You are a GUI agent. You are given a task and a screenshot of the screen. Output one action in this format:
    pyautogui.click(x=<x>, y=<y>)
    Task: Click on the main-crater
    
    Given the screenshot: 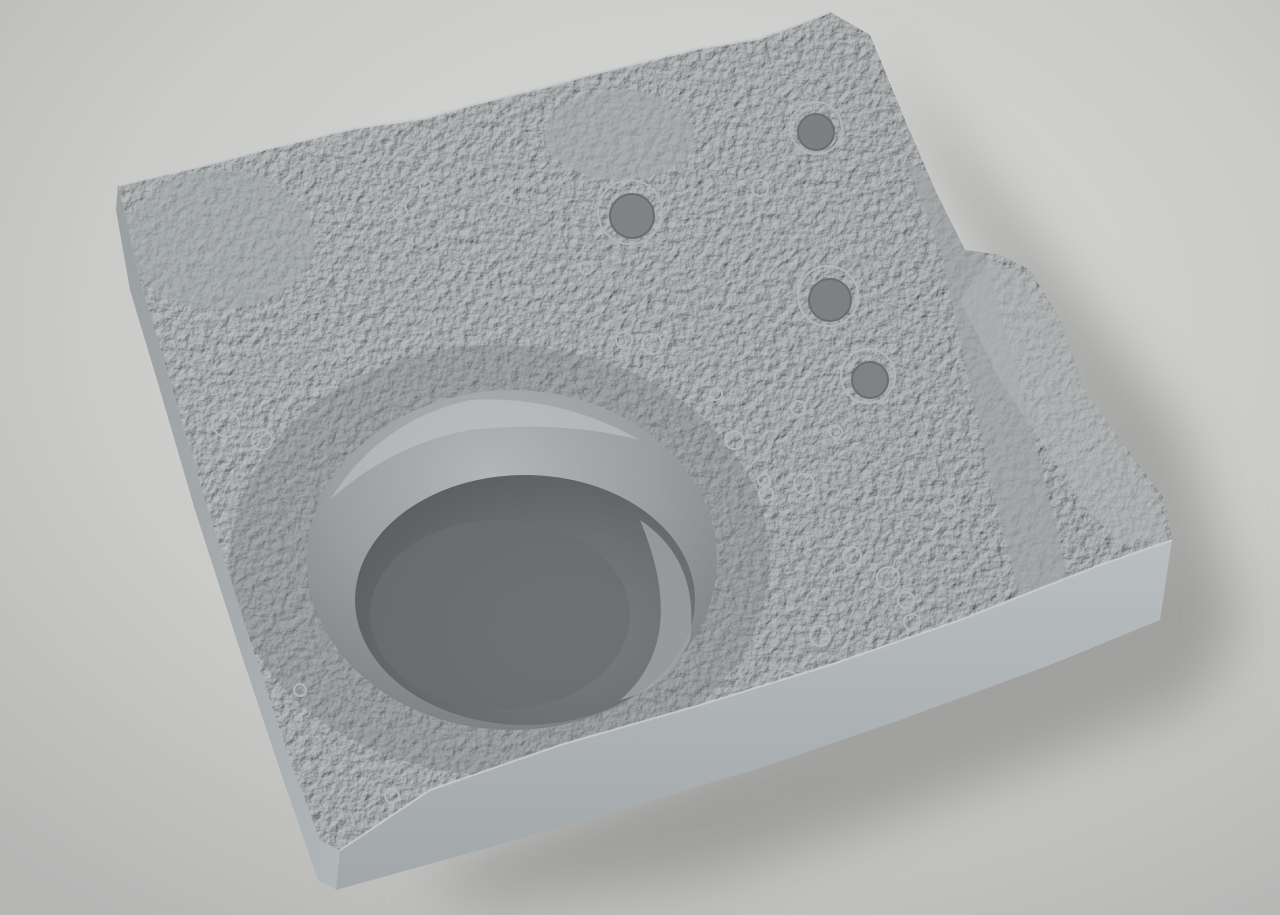 What is the action you would take?
    pyautogui.click(x=512, y=560)
    